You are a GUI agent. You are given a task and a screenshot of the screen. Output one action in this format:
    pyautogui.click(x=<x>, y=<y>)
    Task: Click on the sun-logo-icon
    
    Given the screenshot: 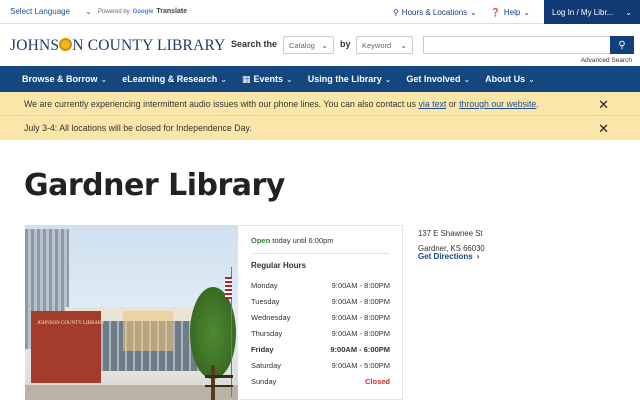 What is the action you would take?
    pyautogui.click(x=66, y=44)
    